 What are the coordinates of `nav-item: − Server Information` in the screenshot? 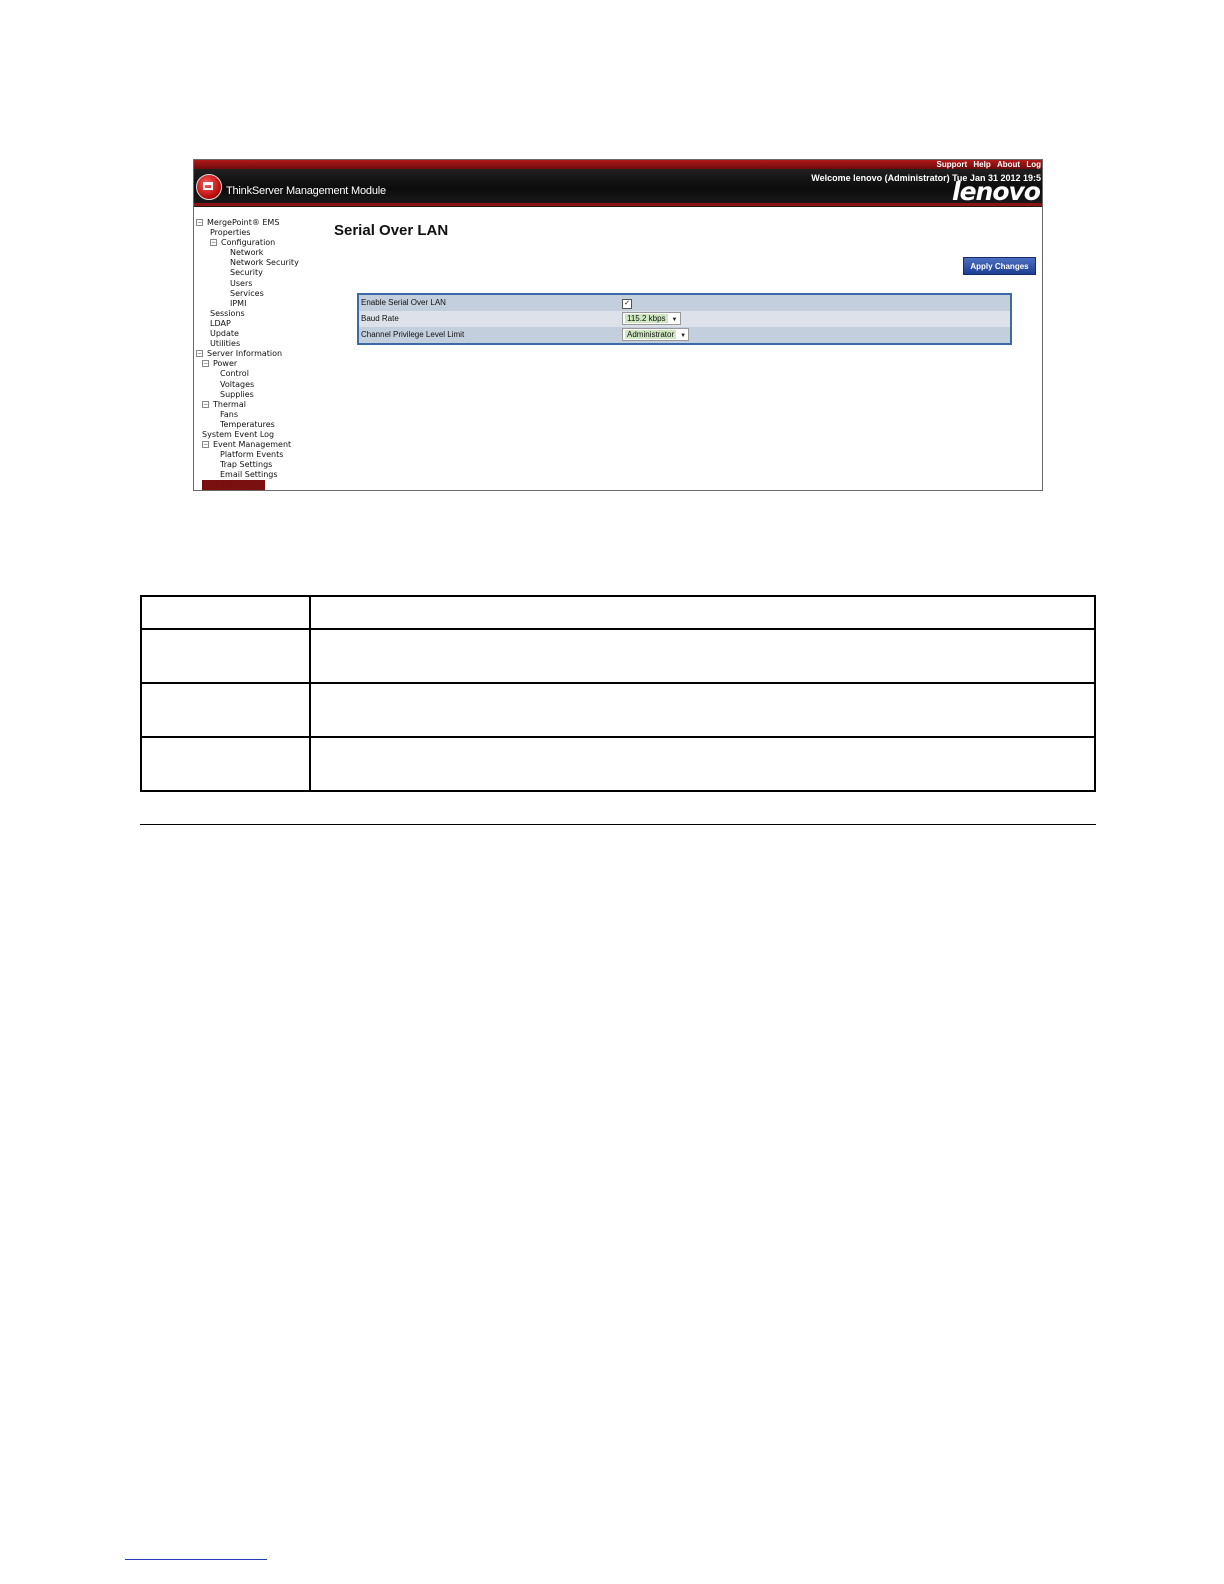 It's located at (256, 354).